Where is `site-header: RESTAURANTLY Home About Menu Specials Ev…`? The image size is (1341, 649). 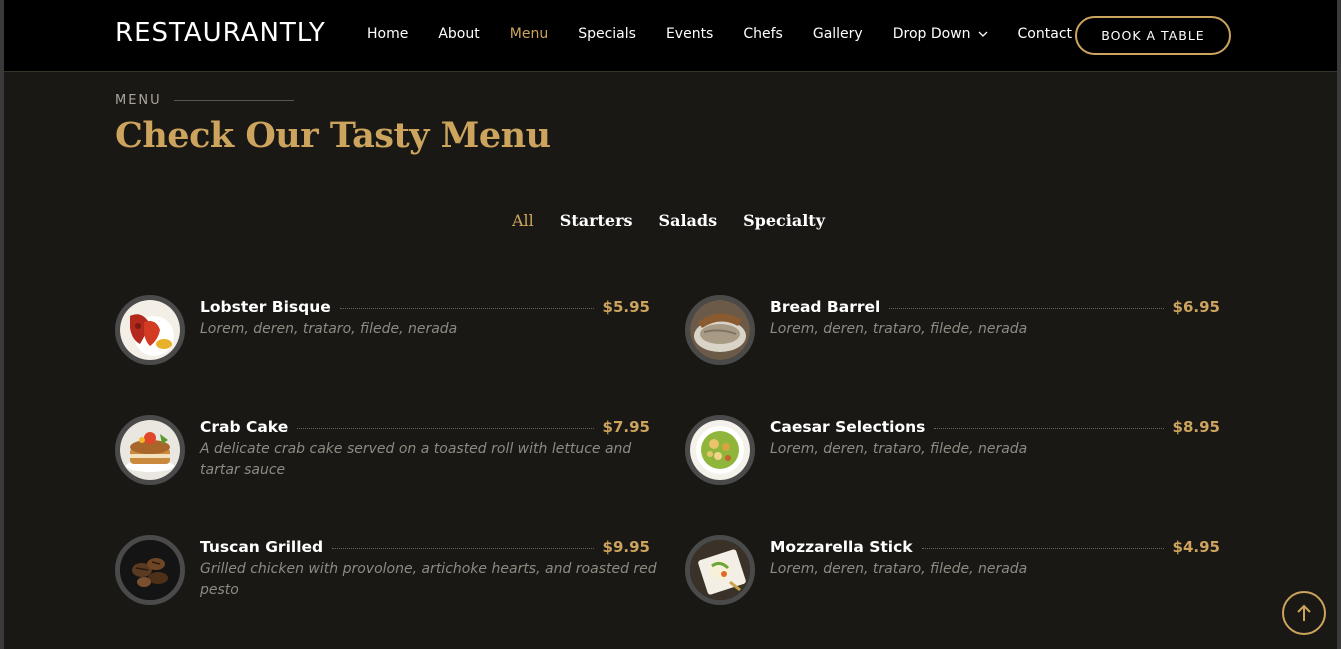 site-header: RESTAURANTLY Home About Menu Specials Ev… is located at coordinates (670, 36).